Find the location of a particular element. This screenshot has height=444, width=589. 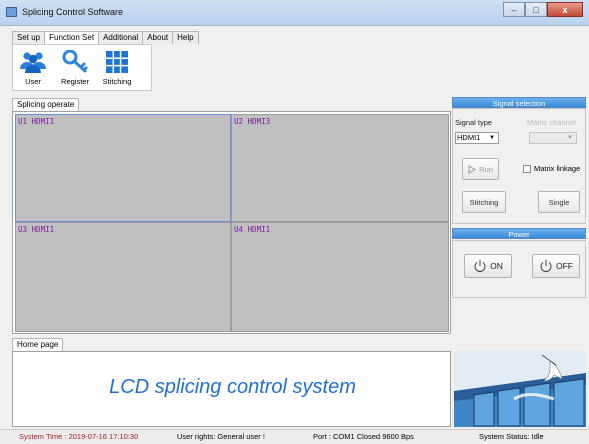

decorative-image is located at coordinates (520, 389).